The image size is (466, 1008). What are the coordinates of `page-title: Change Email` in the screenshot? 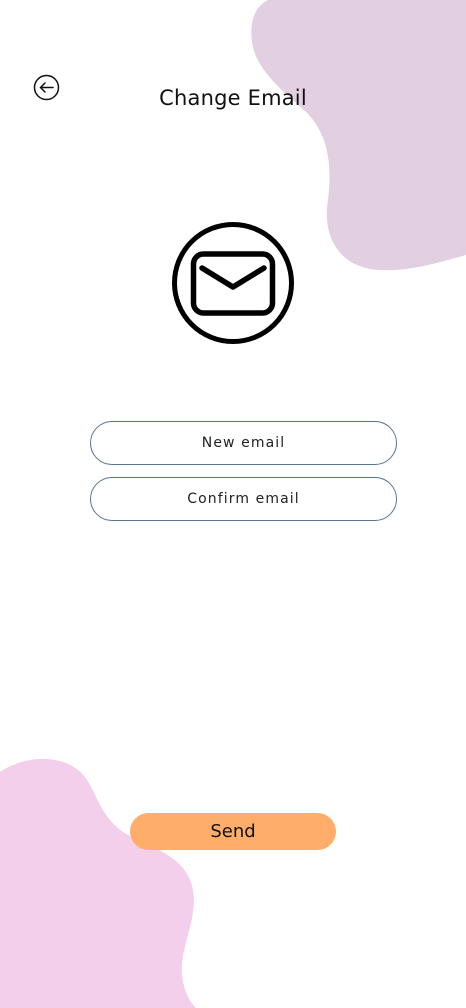 It's located at (233, 98).